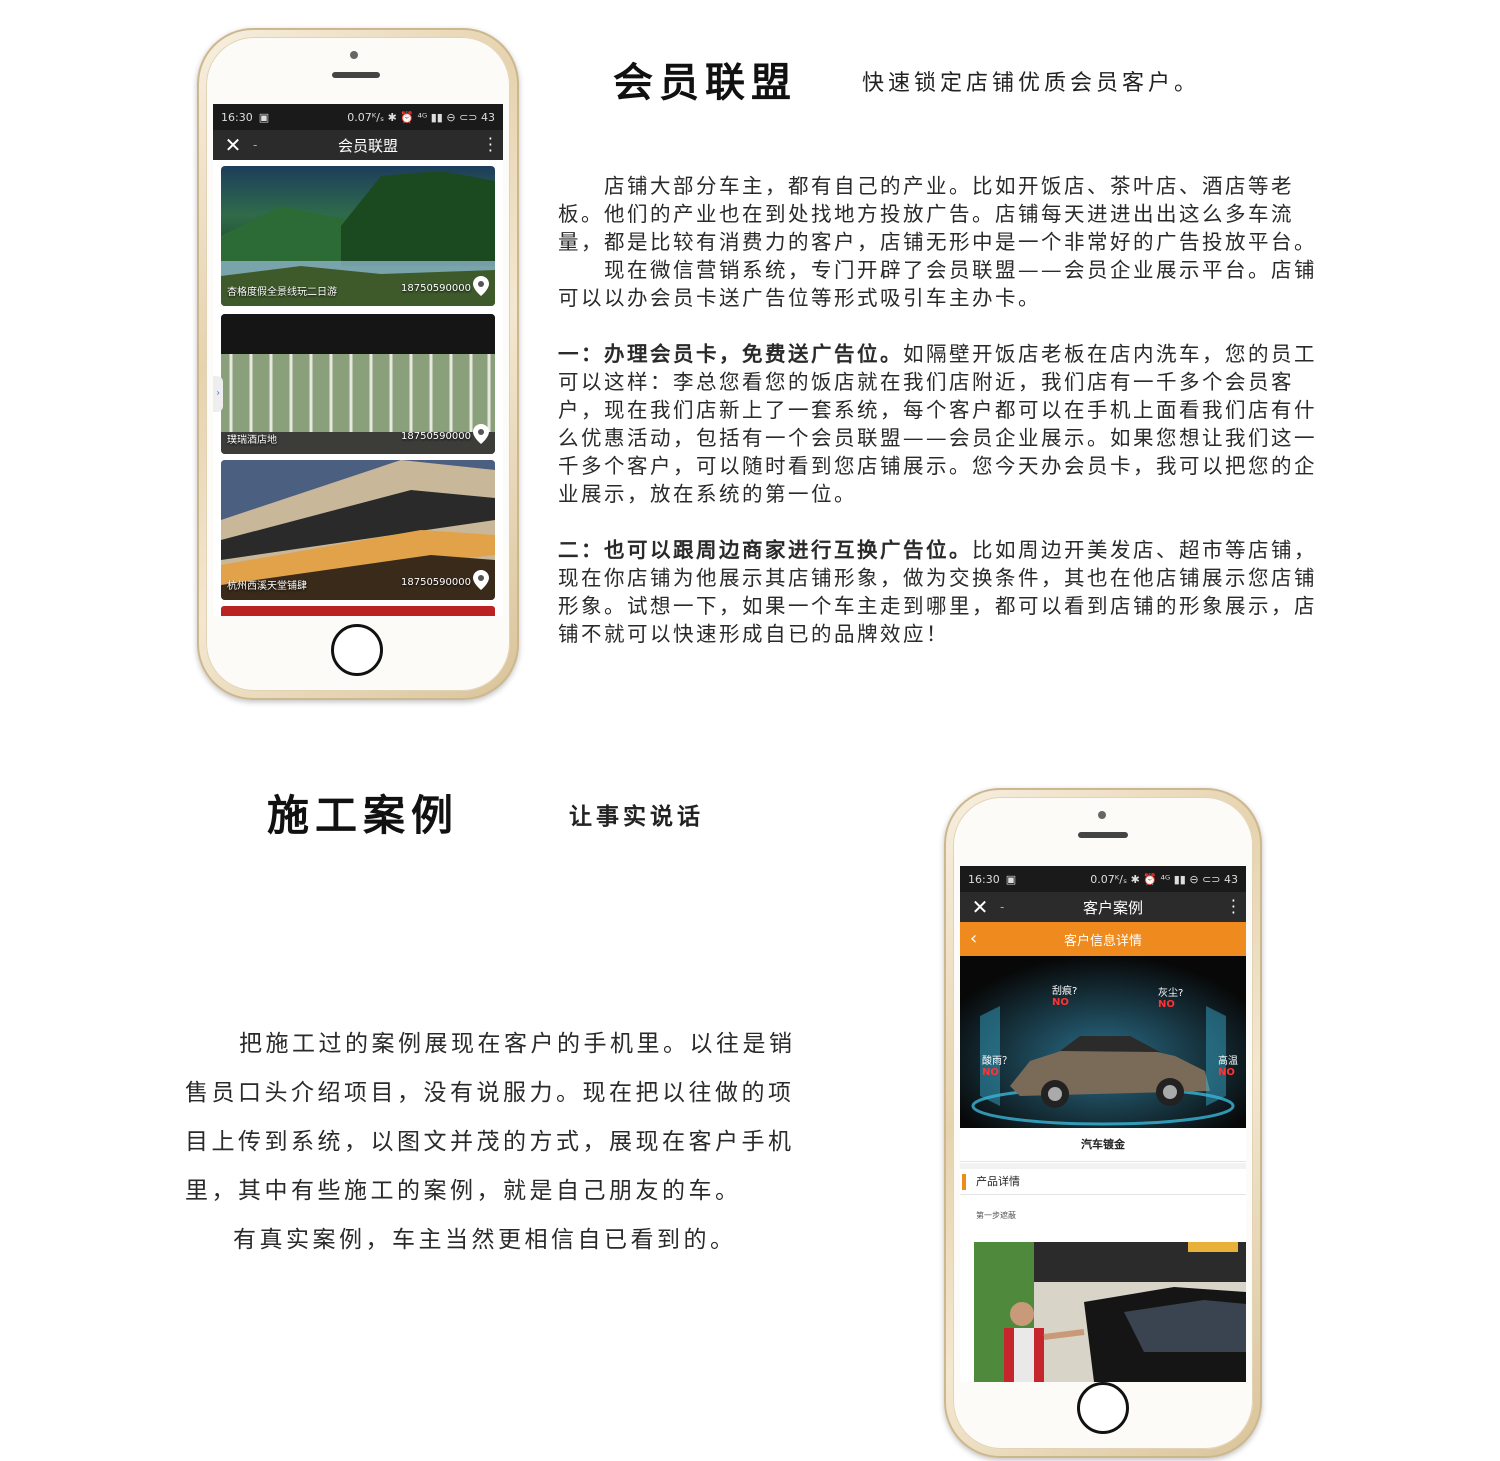  Describe the element at coordinates (1065, 997) in the screenshot. I see `tag-scratch: 刮痕? NO` at that location.